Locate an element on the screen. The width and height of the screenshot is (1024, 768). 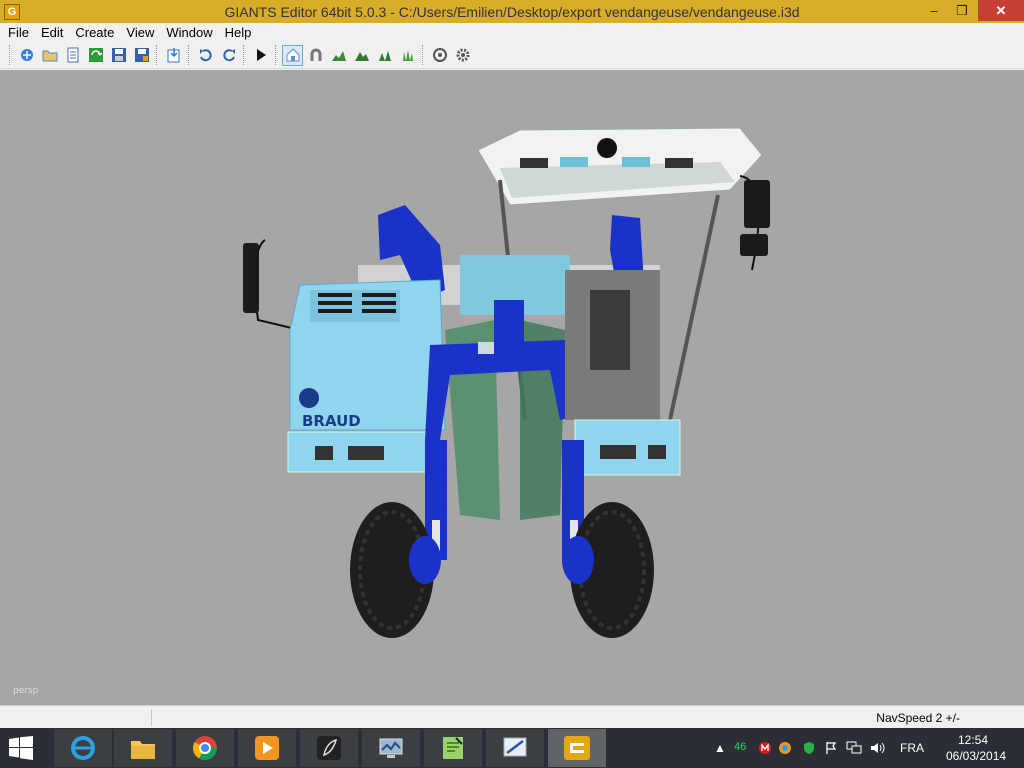
show-hidden-icons-chevron-up-icon: ▲ is located at coordinates (720, 748).